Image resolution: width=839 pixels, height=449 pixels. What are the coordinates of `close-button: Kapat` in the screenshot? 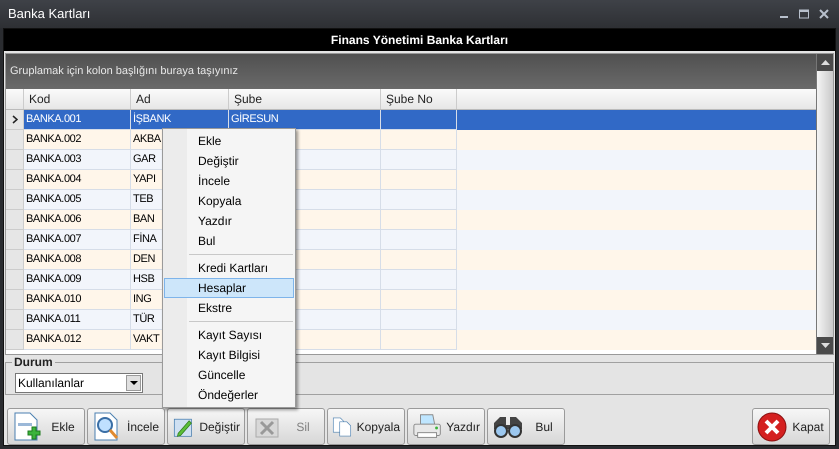 It's located at (791, 426).